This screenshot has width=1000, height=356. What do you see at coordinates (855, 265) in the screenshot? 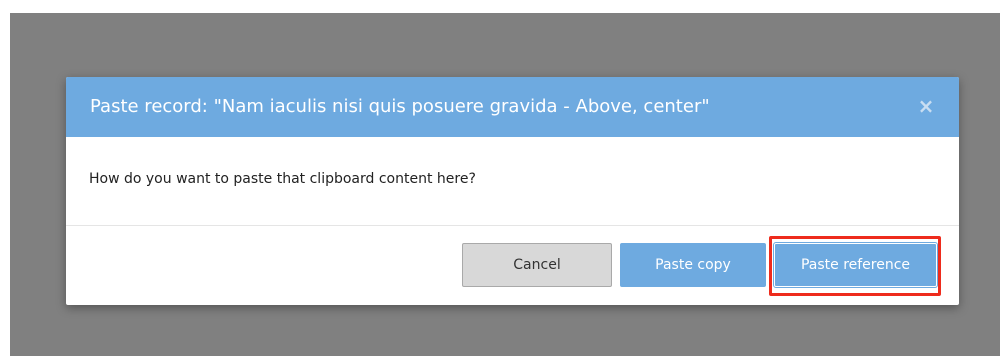
I see `paste-reference-button: Paste reference` at bounding box center [855, 265].